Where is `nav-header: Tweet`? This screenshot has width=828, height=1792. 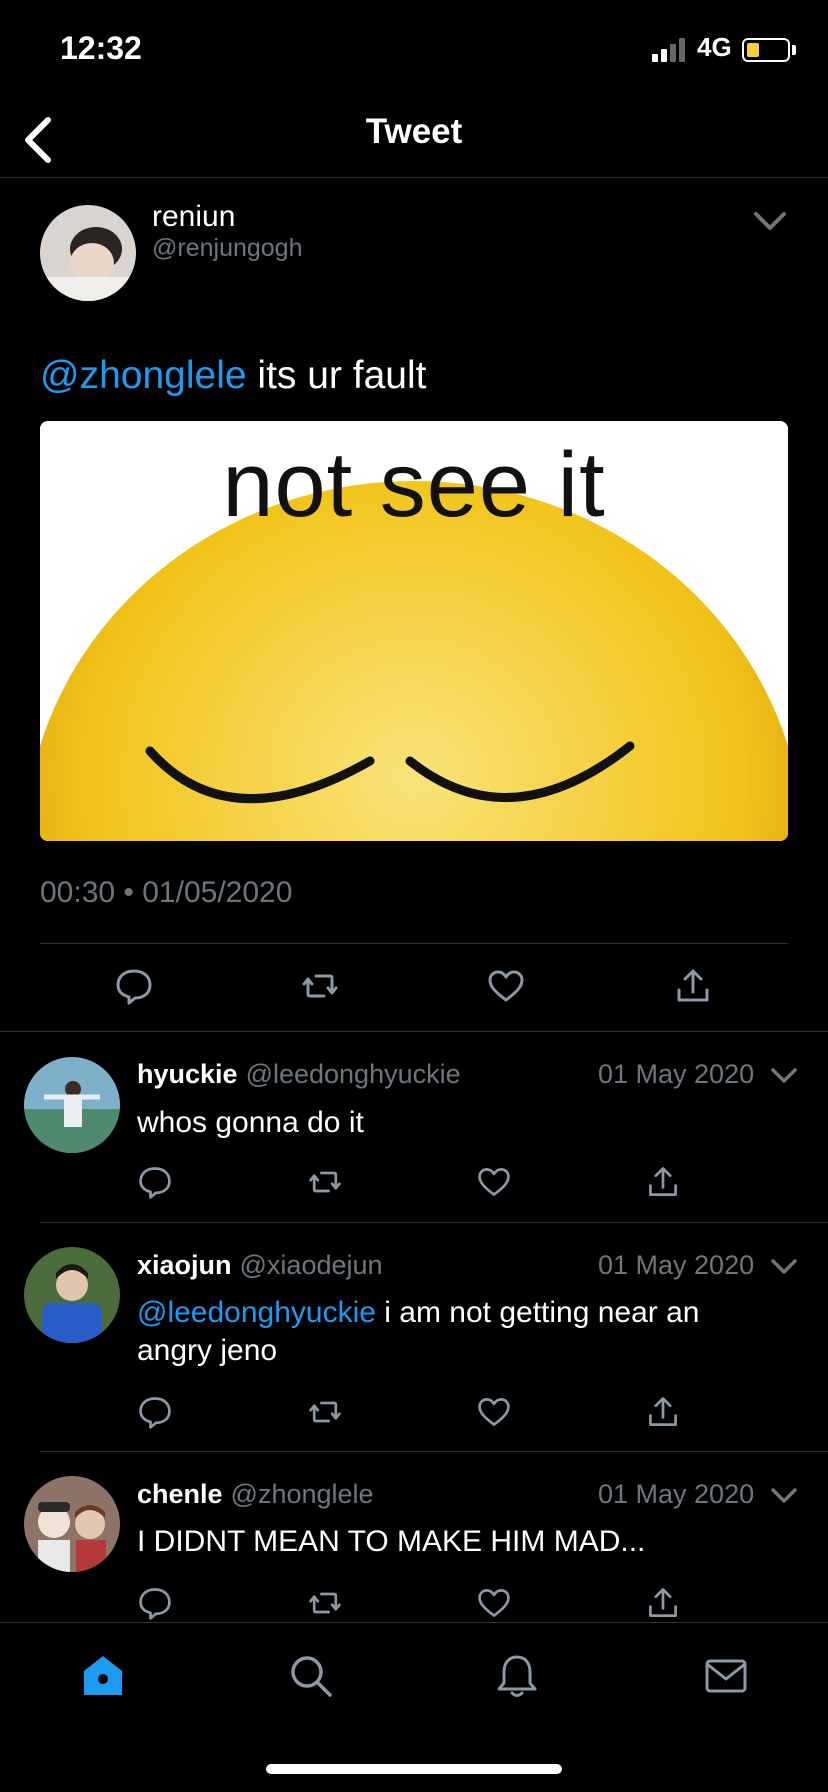 nav-header: Tweet is located at coordinates (414, 139).